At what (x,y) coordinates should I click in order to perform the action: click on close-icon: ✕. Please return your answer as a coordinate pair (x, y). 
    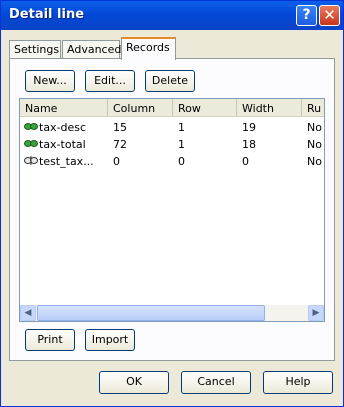
    Looking at the image, I should click on (329, 15).